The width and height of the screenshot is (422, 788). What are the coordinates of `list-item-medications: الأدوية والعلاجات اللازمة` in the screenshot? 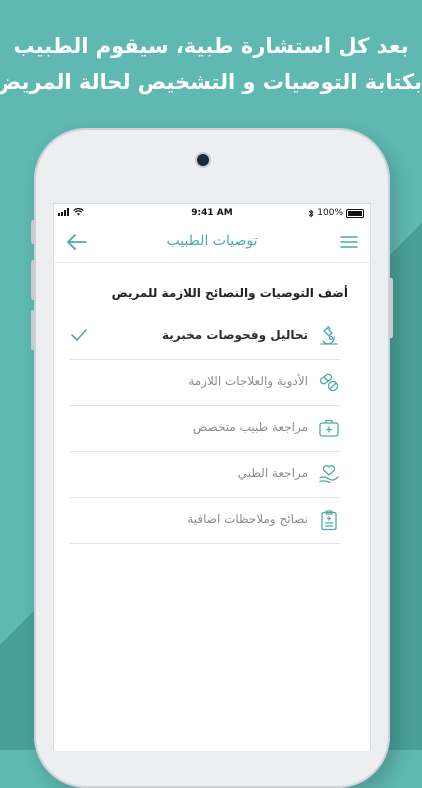 It's located at (205, 383).